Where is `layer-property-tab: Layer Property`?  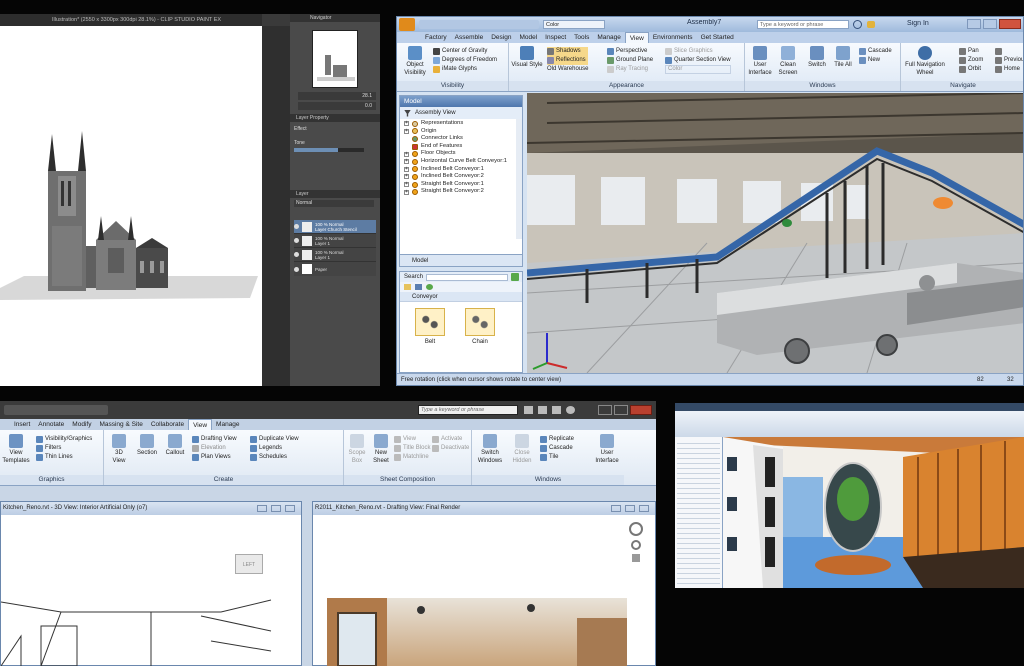 layer-property-tab: Layer Property is located at coordinates (335, 118).